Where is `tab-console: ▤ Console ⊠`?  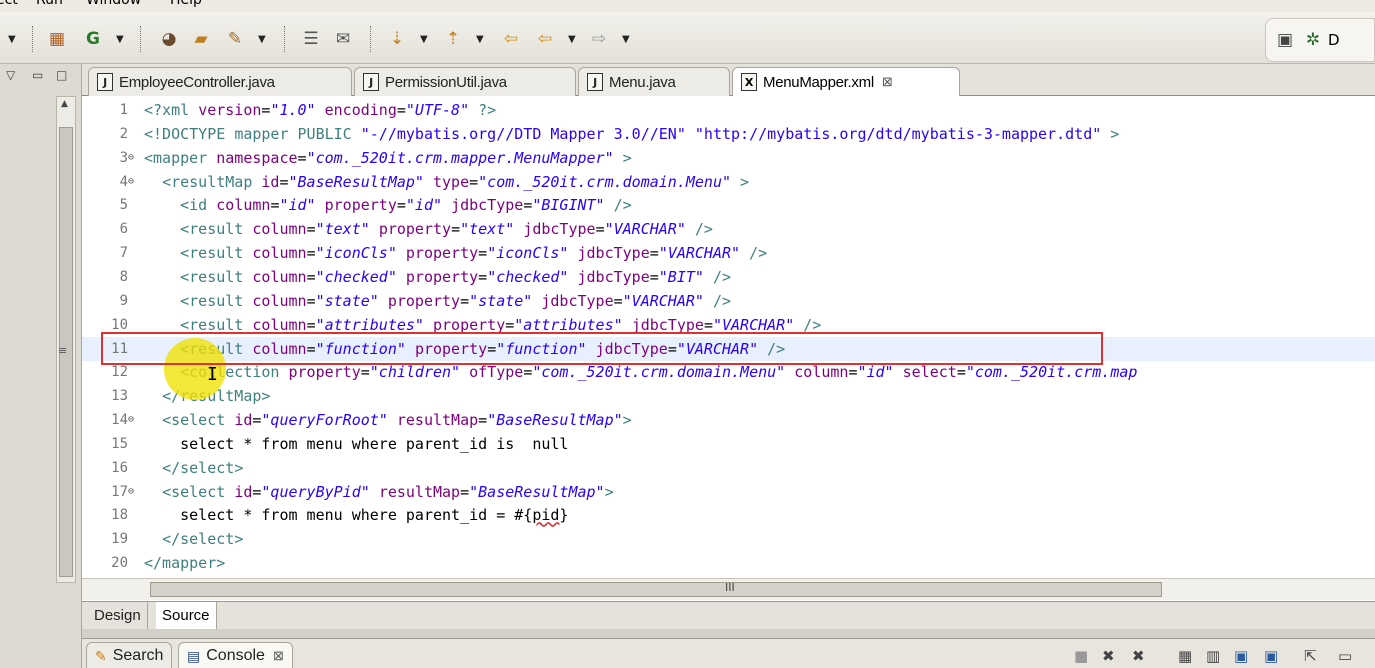 tab-console: ▤ Console ⊠ is located at coordinates (235, 655).